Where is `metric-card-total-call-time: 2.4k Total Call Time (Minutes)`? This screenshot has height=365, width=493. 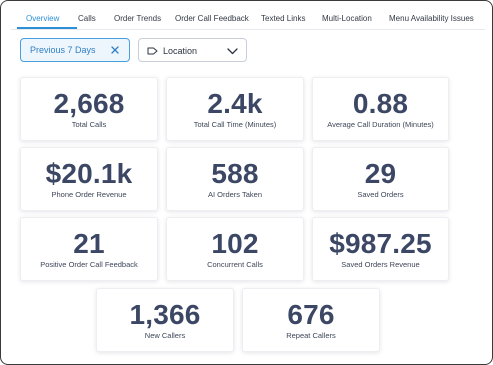
metric-card-total-call-time: 2.4k Total Call Time (Minutes) is located at coordinates (235, 109).